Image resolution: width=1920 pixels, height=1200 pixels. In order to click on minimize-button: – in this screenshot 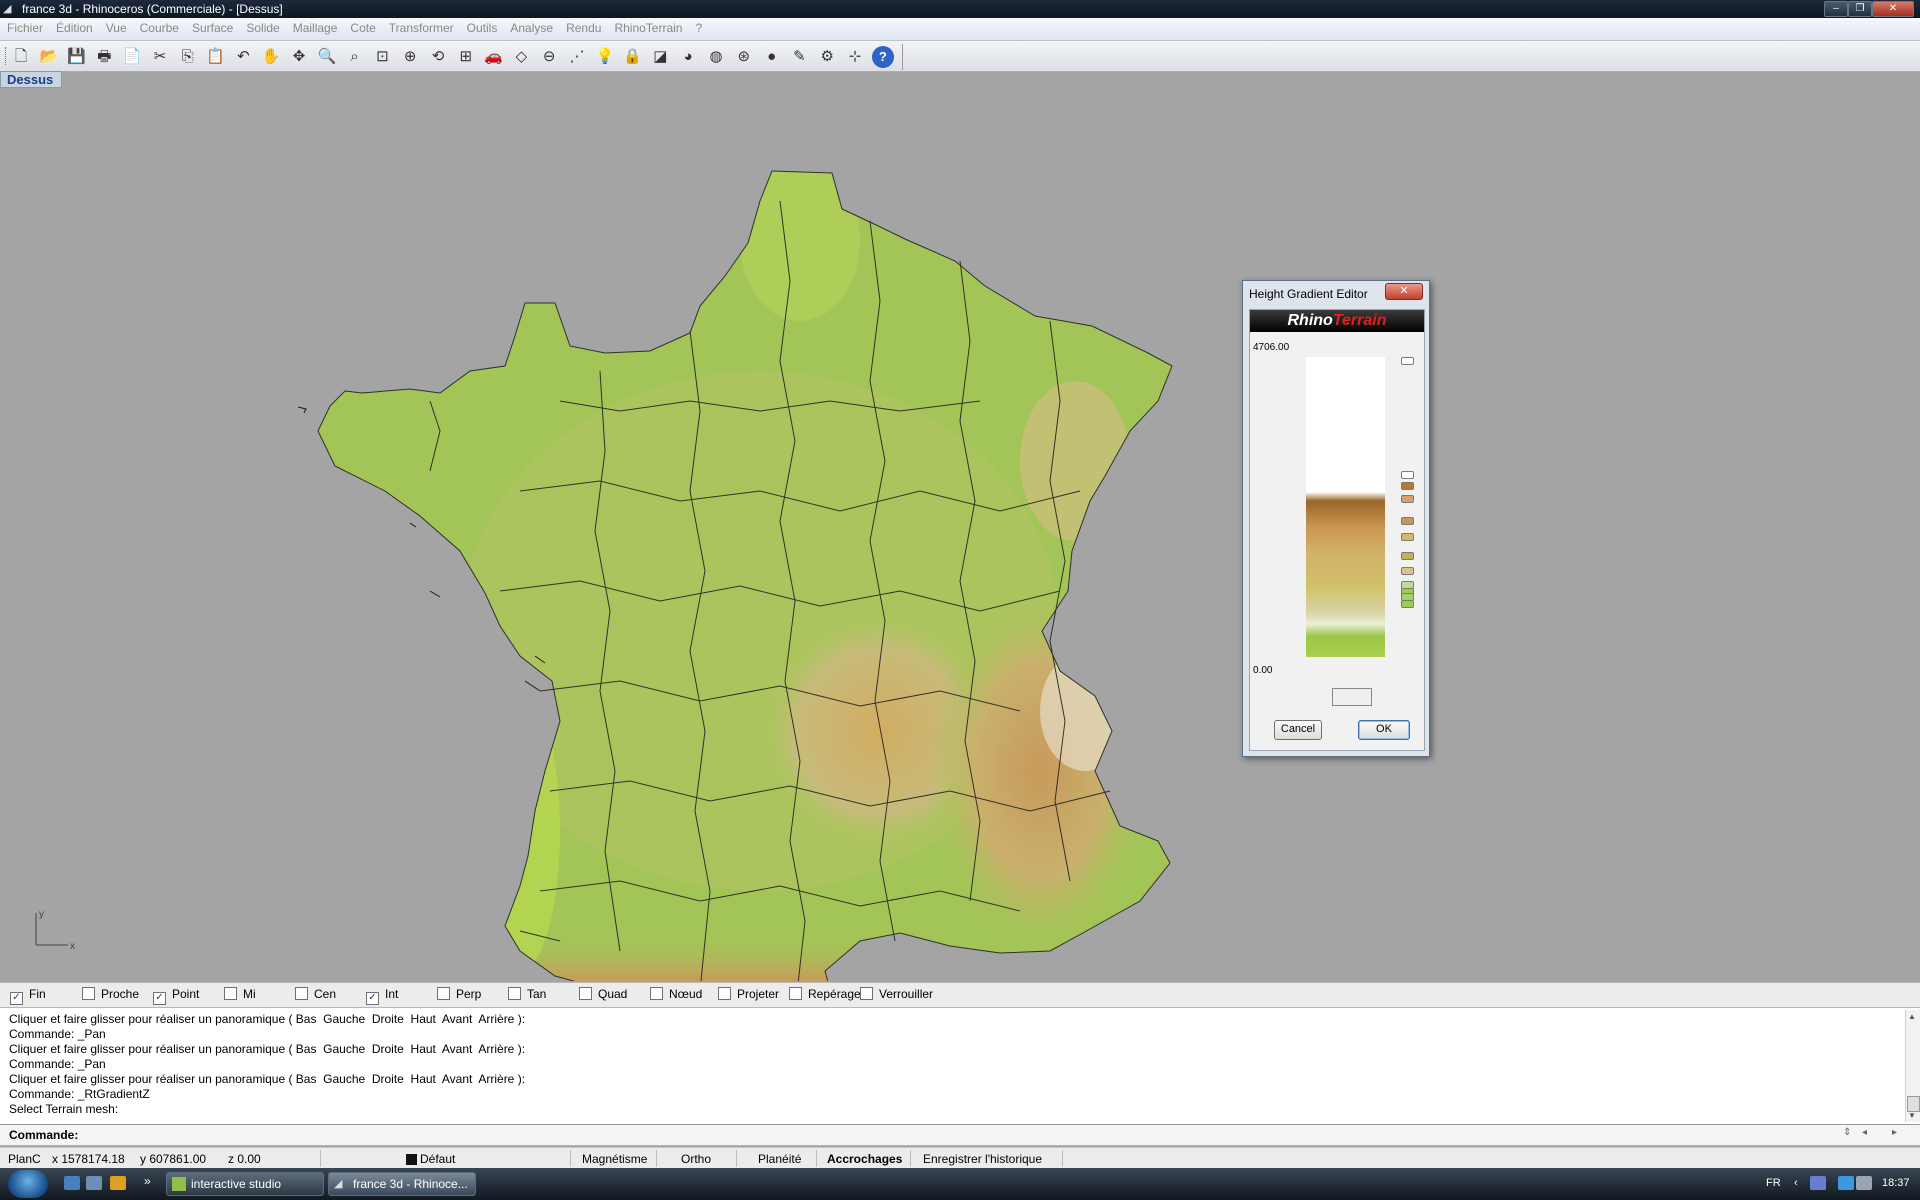, I will do `click(1836, 9)`.